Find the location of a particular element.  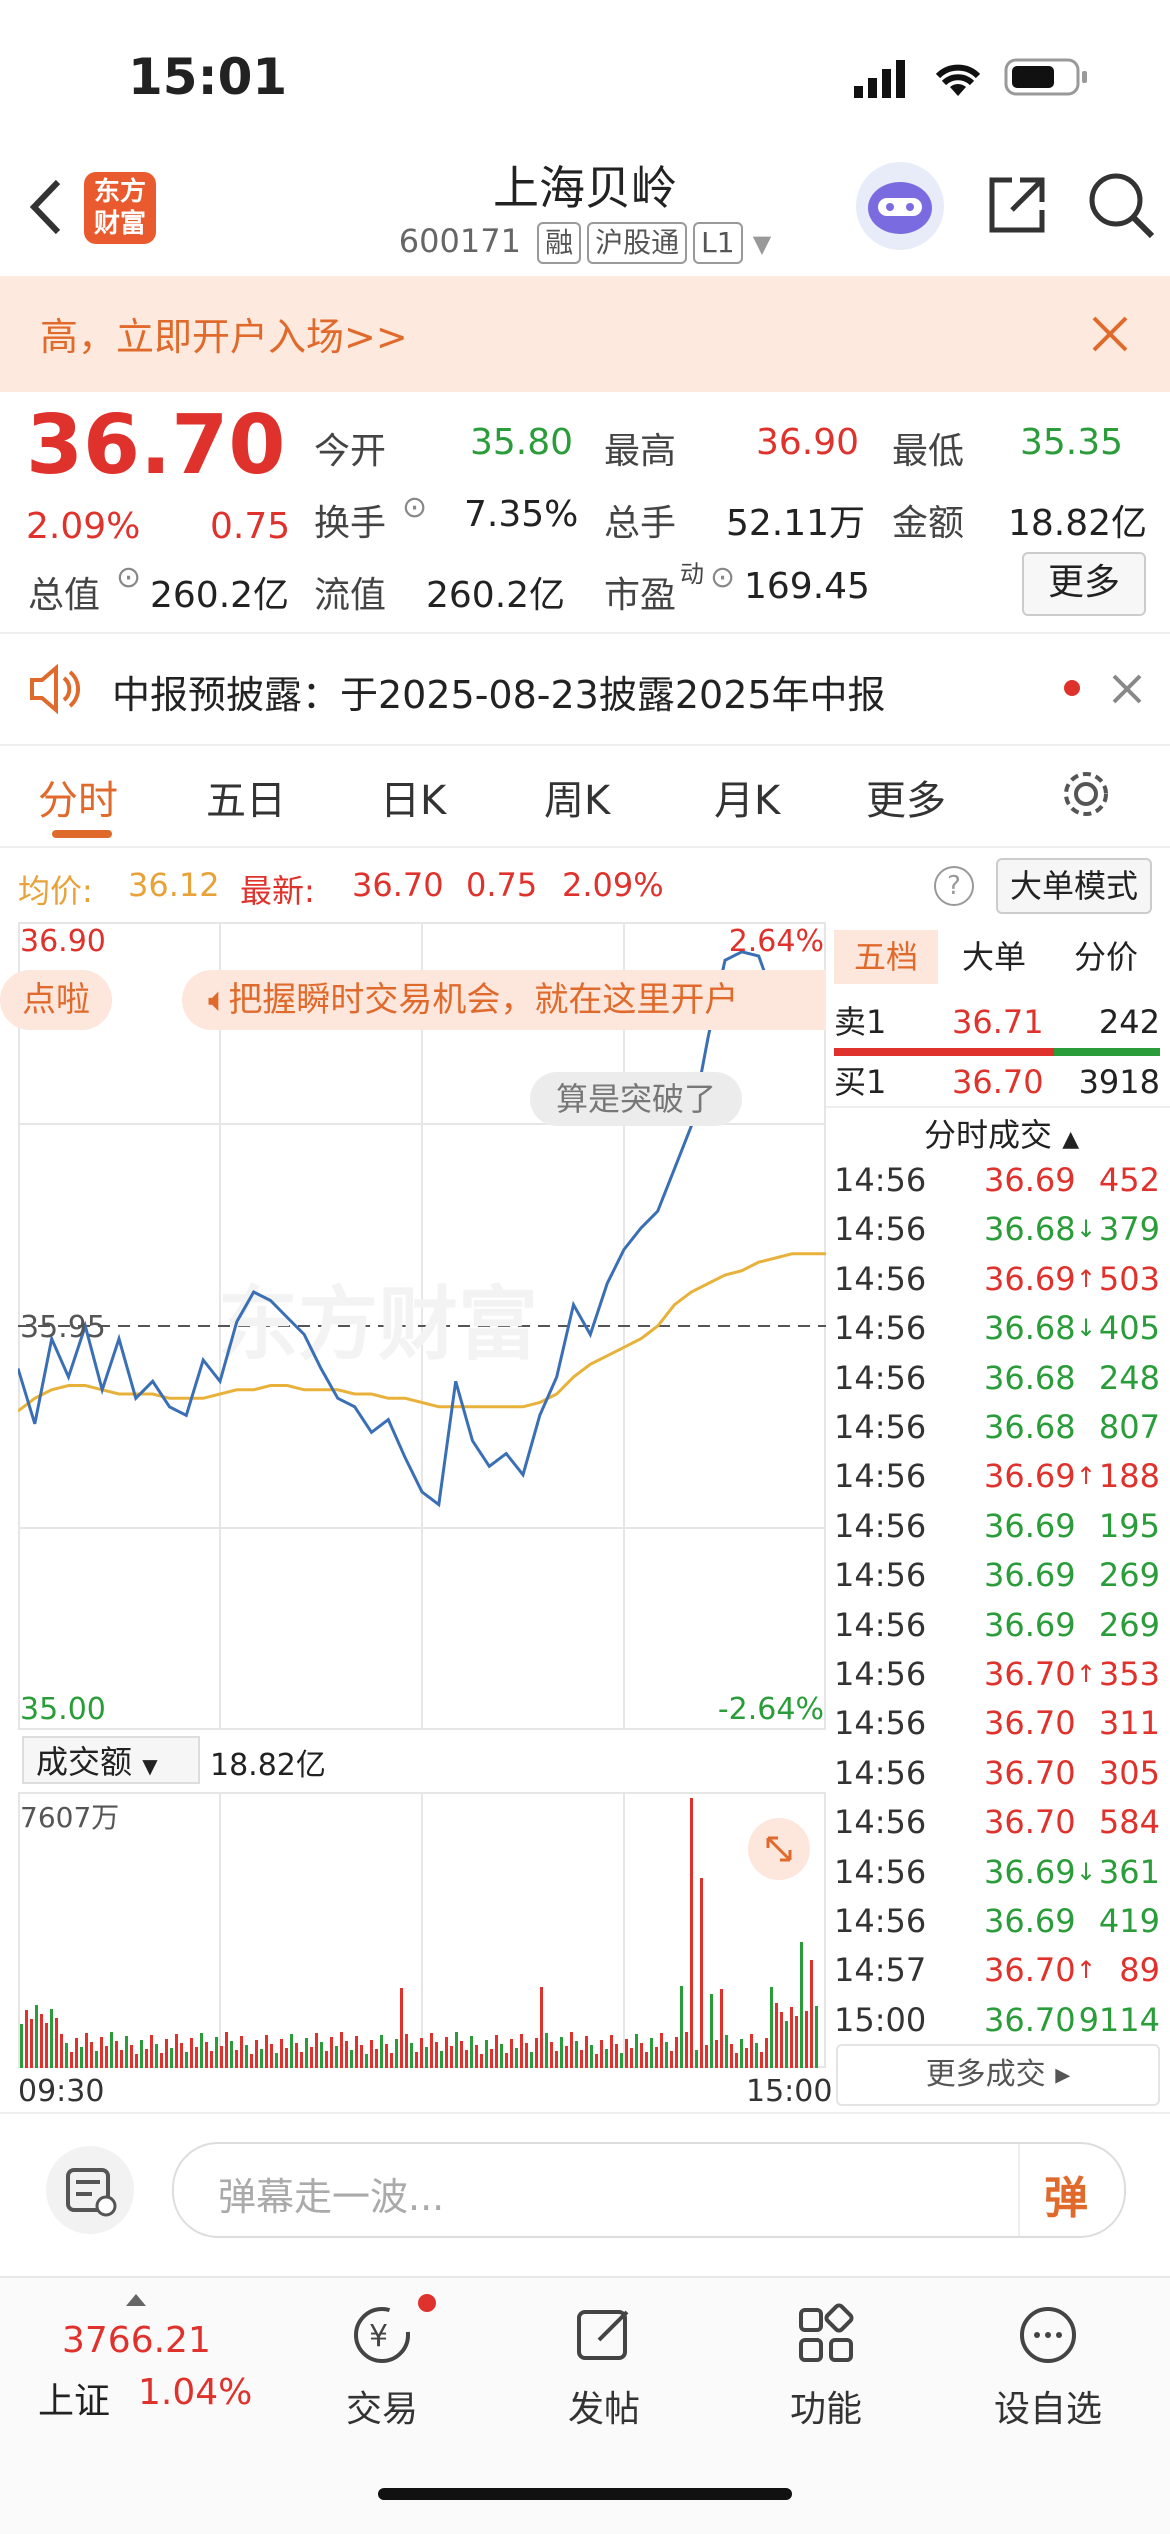

trades-title: 分时成交 ▲ is located at coordinates (1001, 1133).